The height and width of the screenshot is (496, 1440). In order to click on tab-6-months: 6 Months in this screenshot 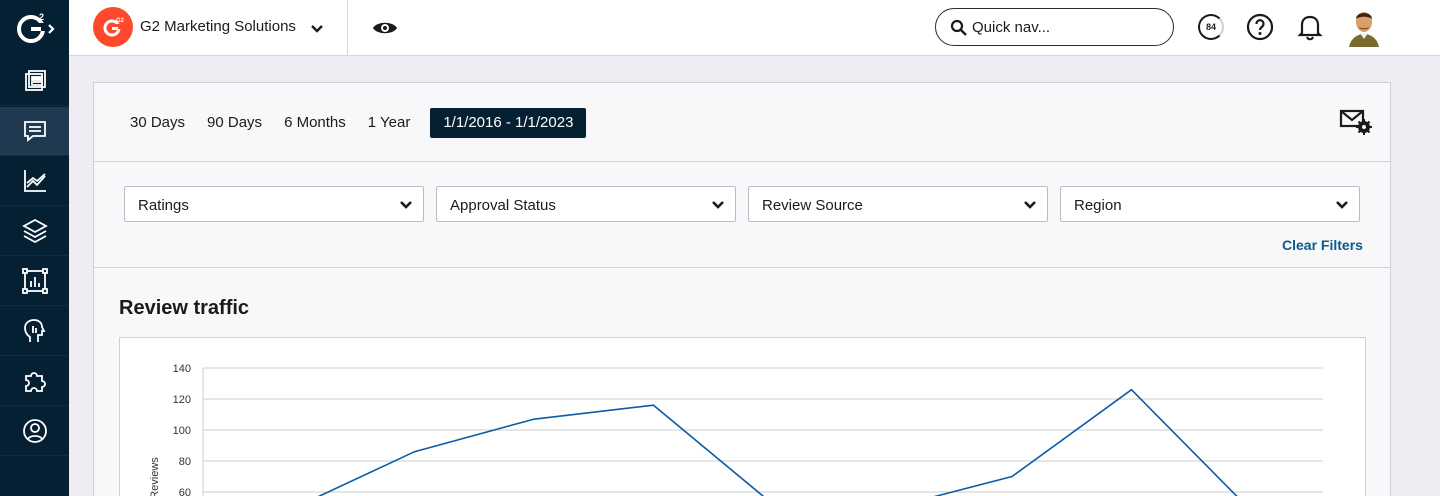, I will do `click(315, 123)`.